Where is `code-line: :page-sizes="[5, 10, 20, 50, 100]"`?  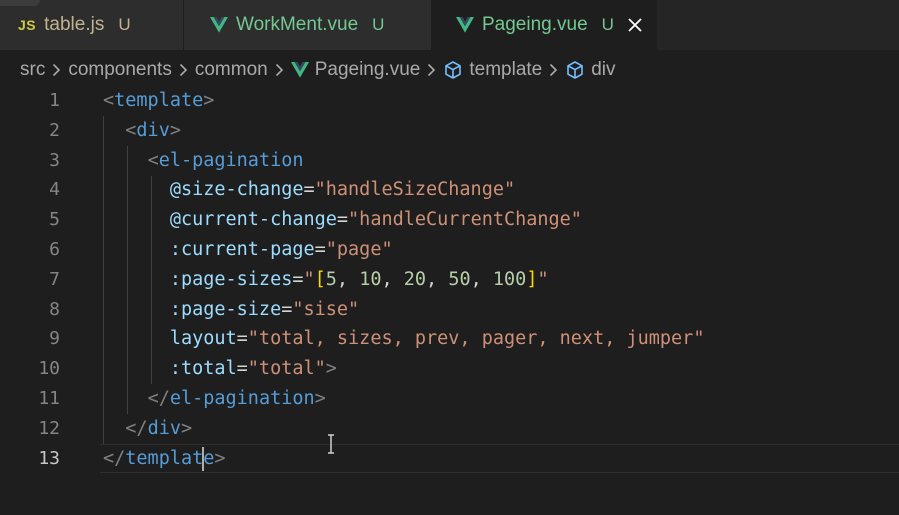
code-line: :page-sizes="[5, 10, 20, 50, 100]" is located at coordinates (326, 280).